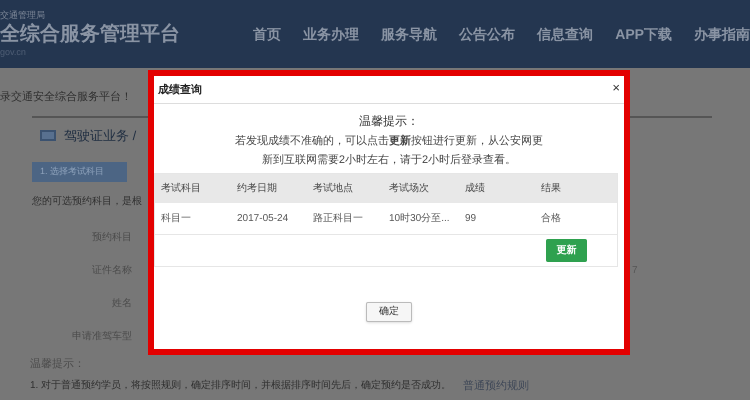  What do you see at coordinates (551, 189) in the screenshot?
I see `column-header: 结果` at bounding box center [551, 189].